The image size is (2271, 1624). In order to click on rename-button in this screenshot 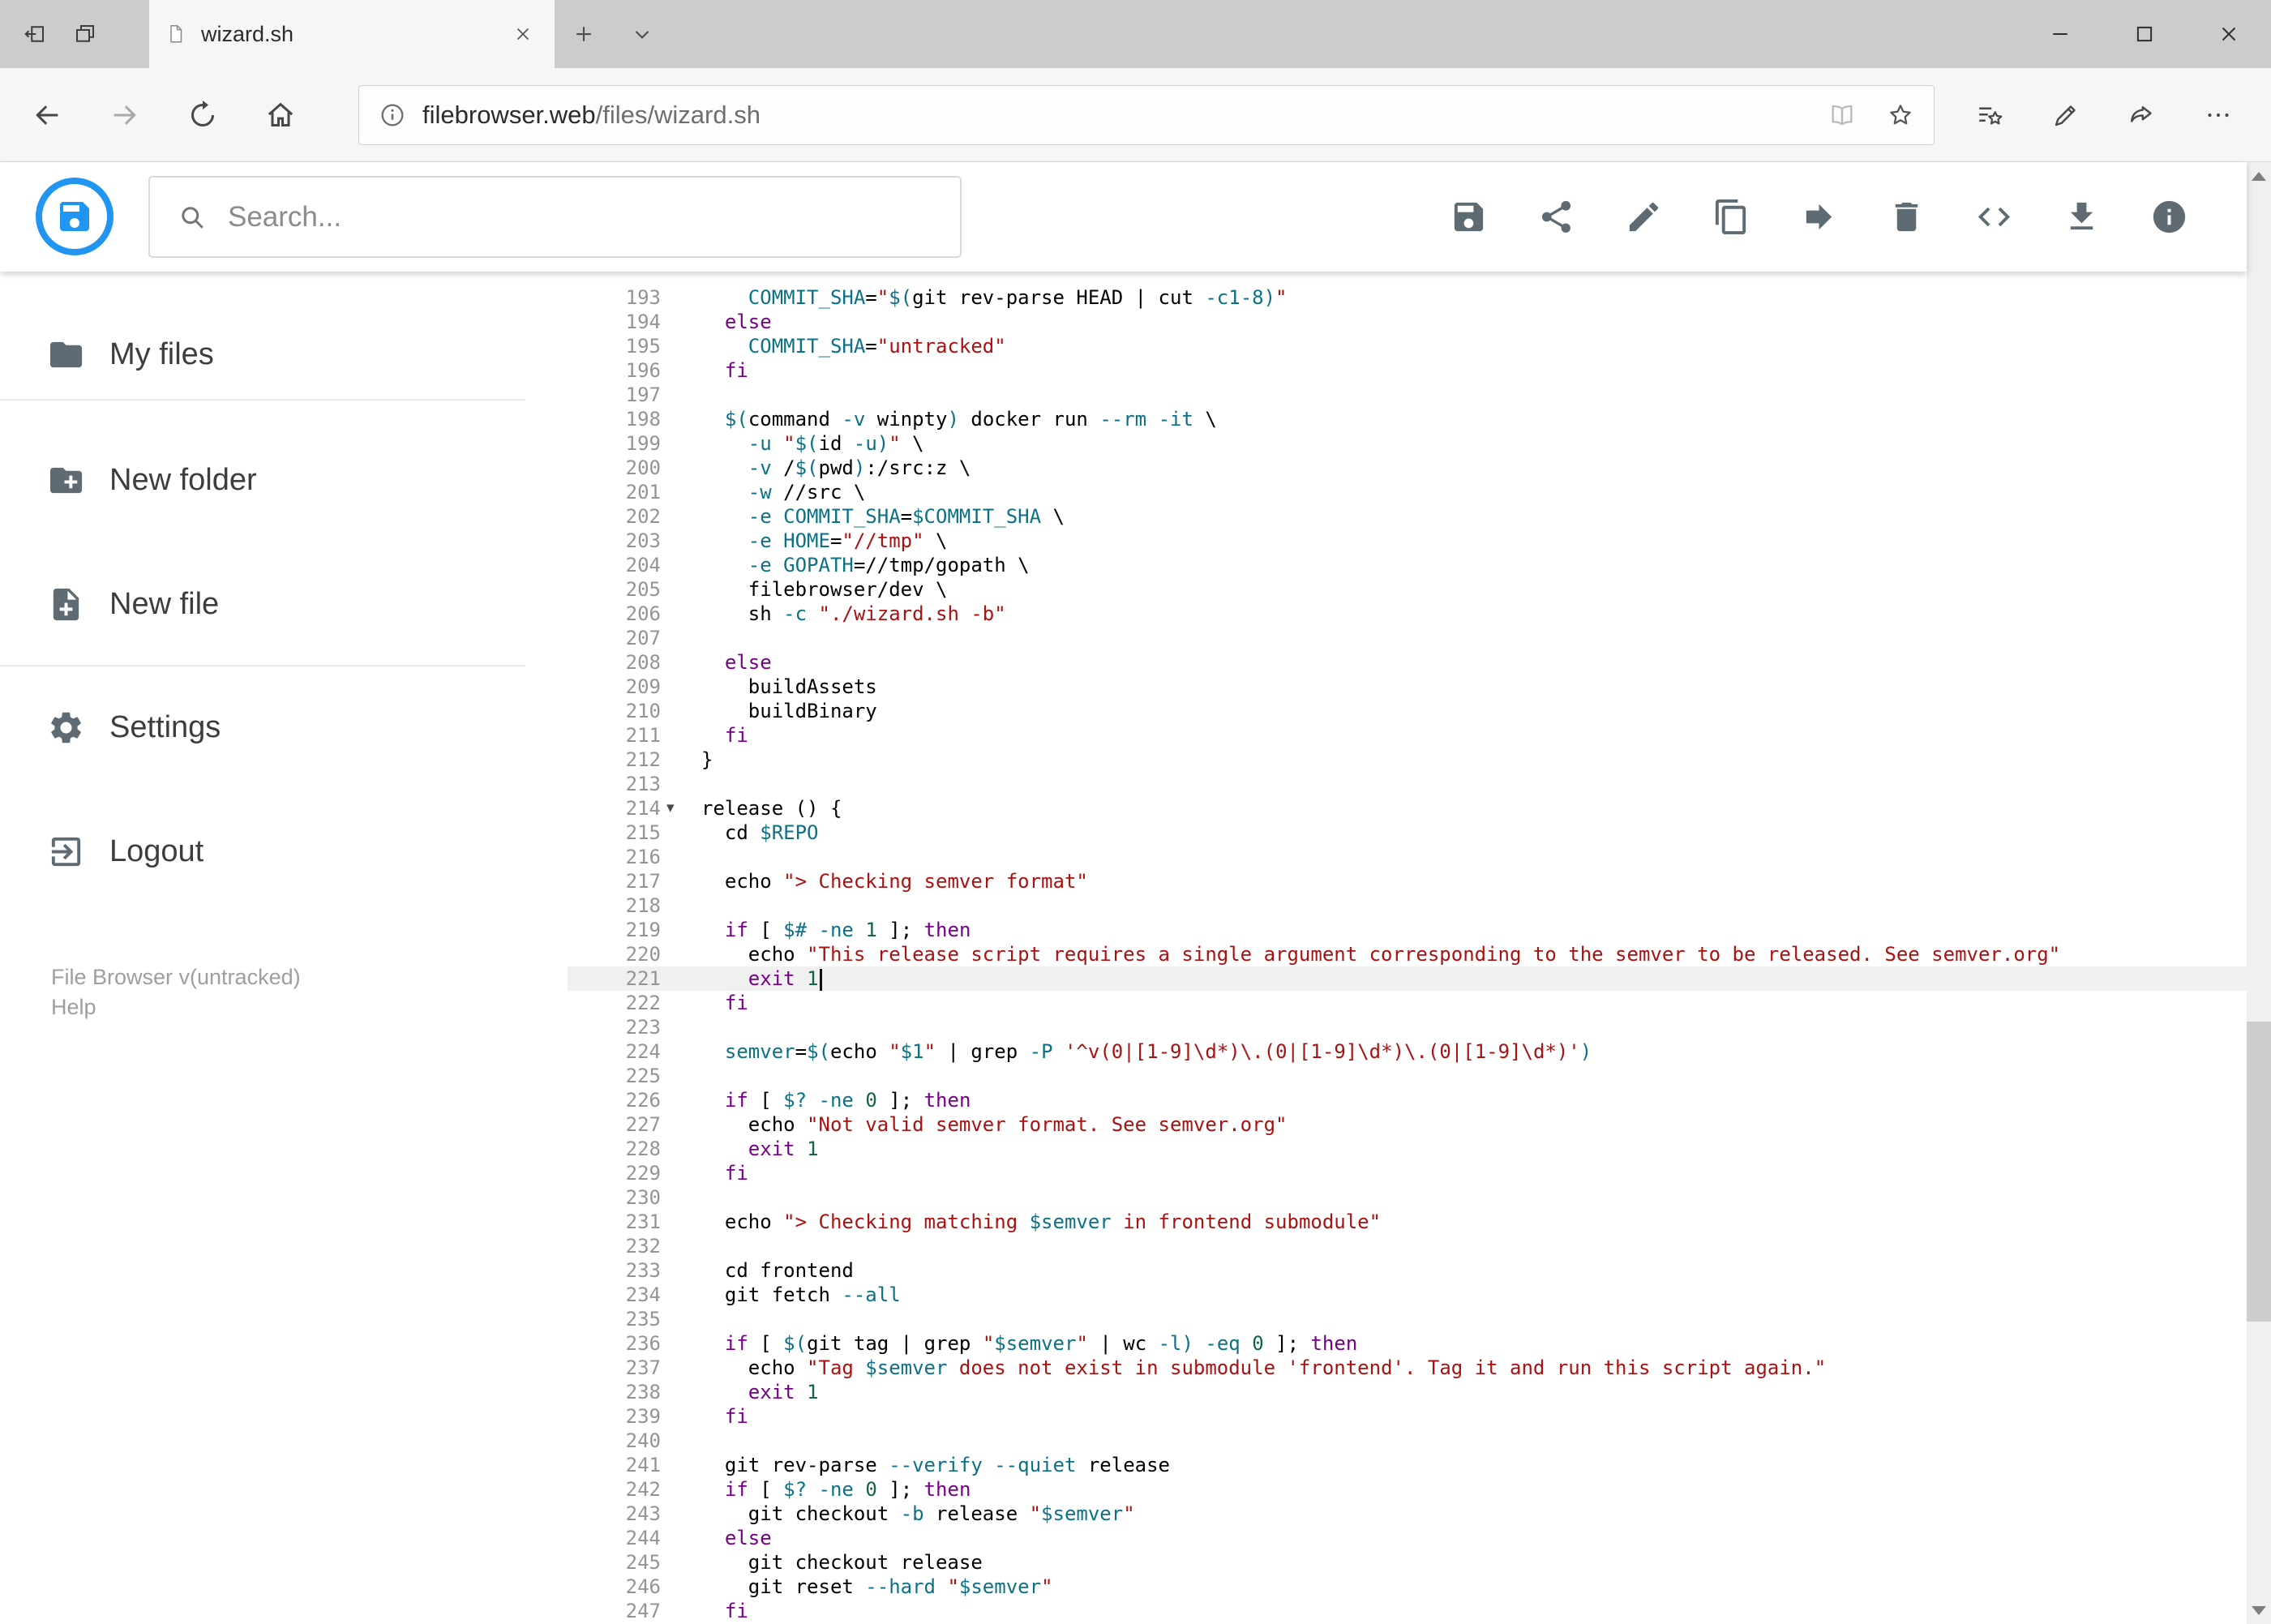, I will do `click(1644, 217)`.